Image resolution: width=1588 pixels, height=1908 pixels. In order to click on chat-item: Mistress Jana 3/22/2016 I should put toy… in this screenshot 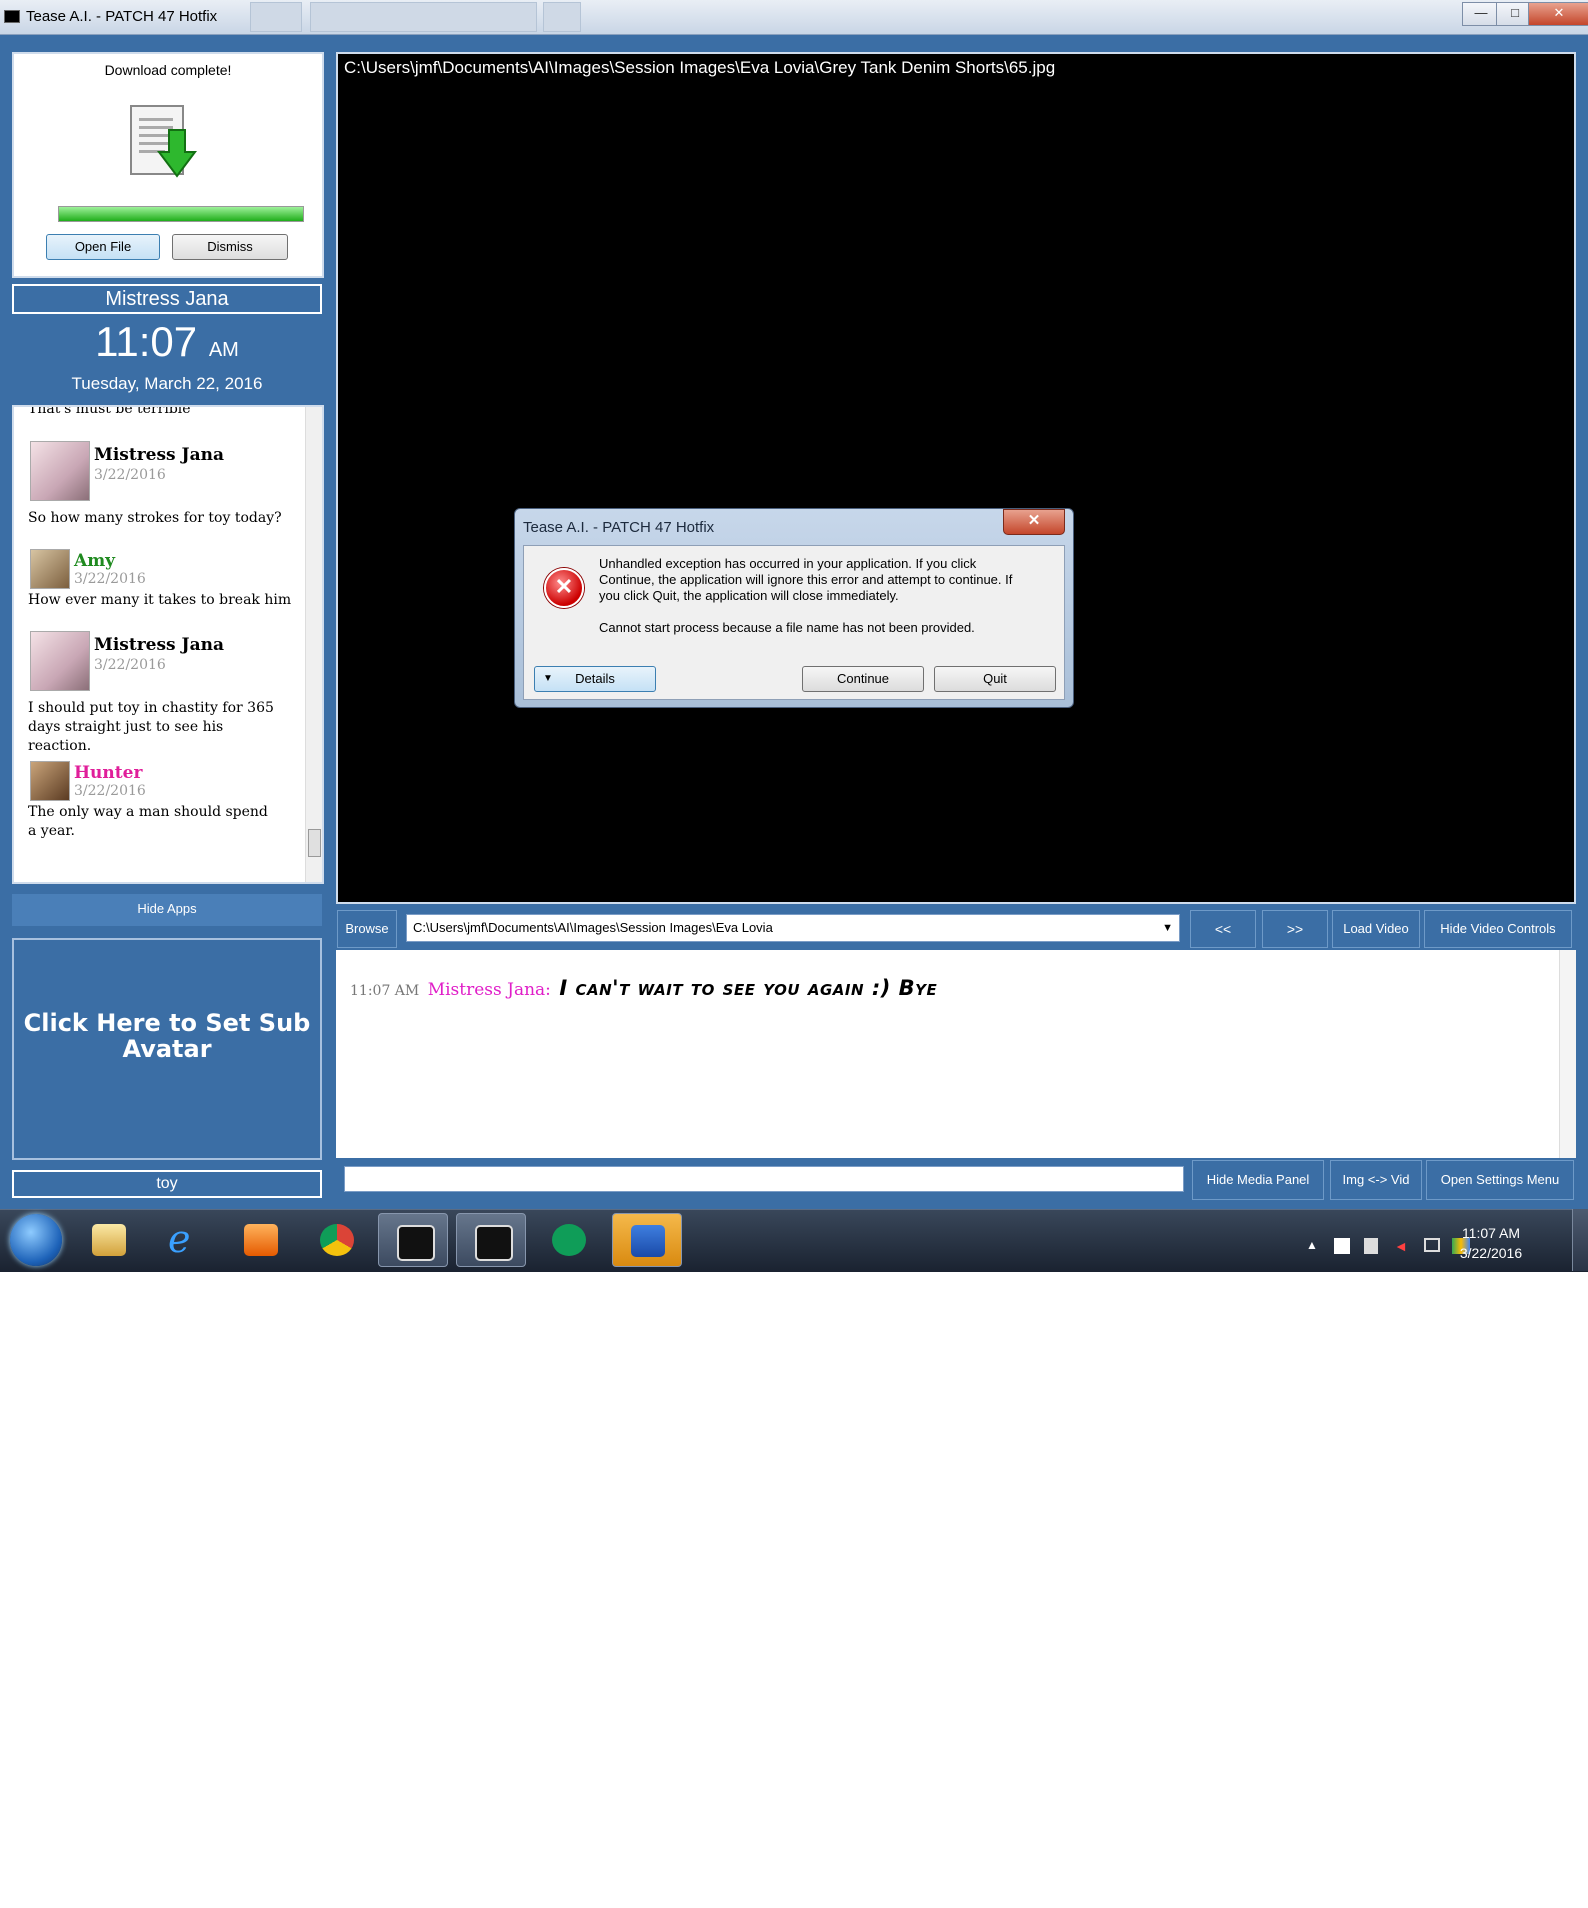, I will do `click(165, 692)`.